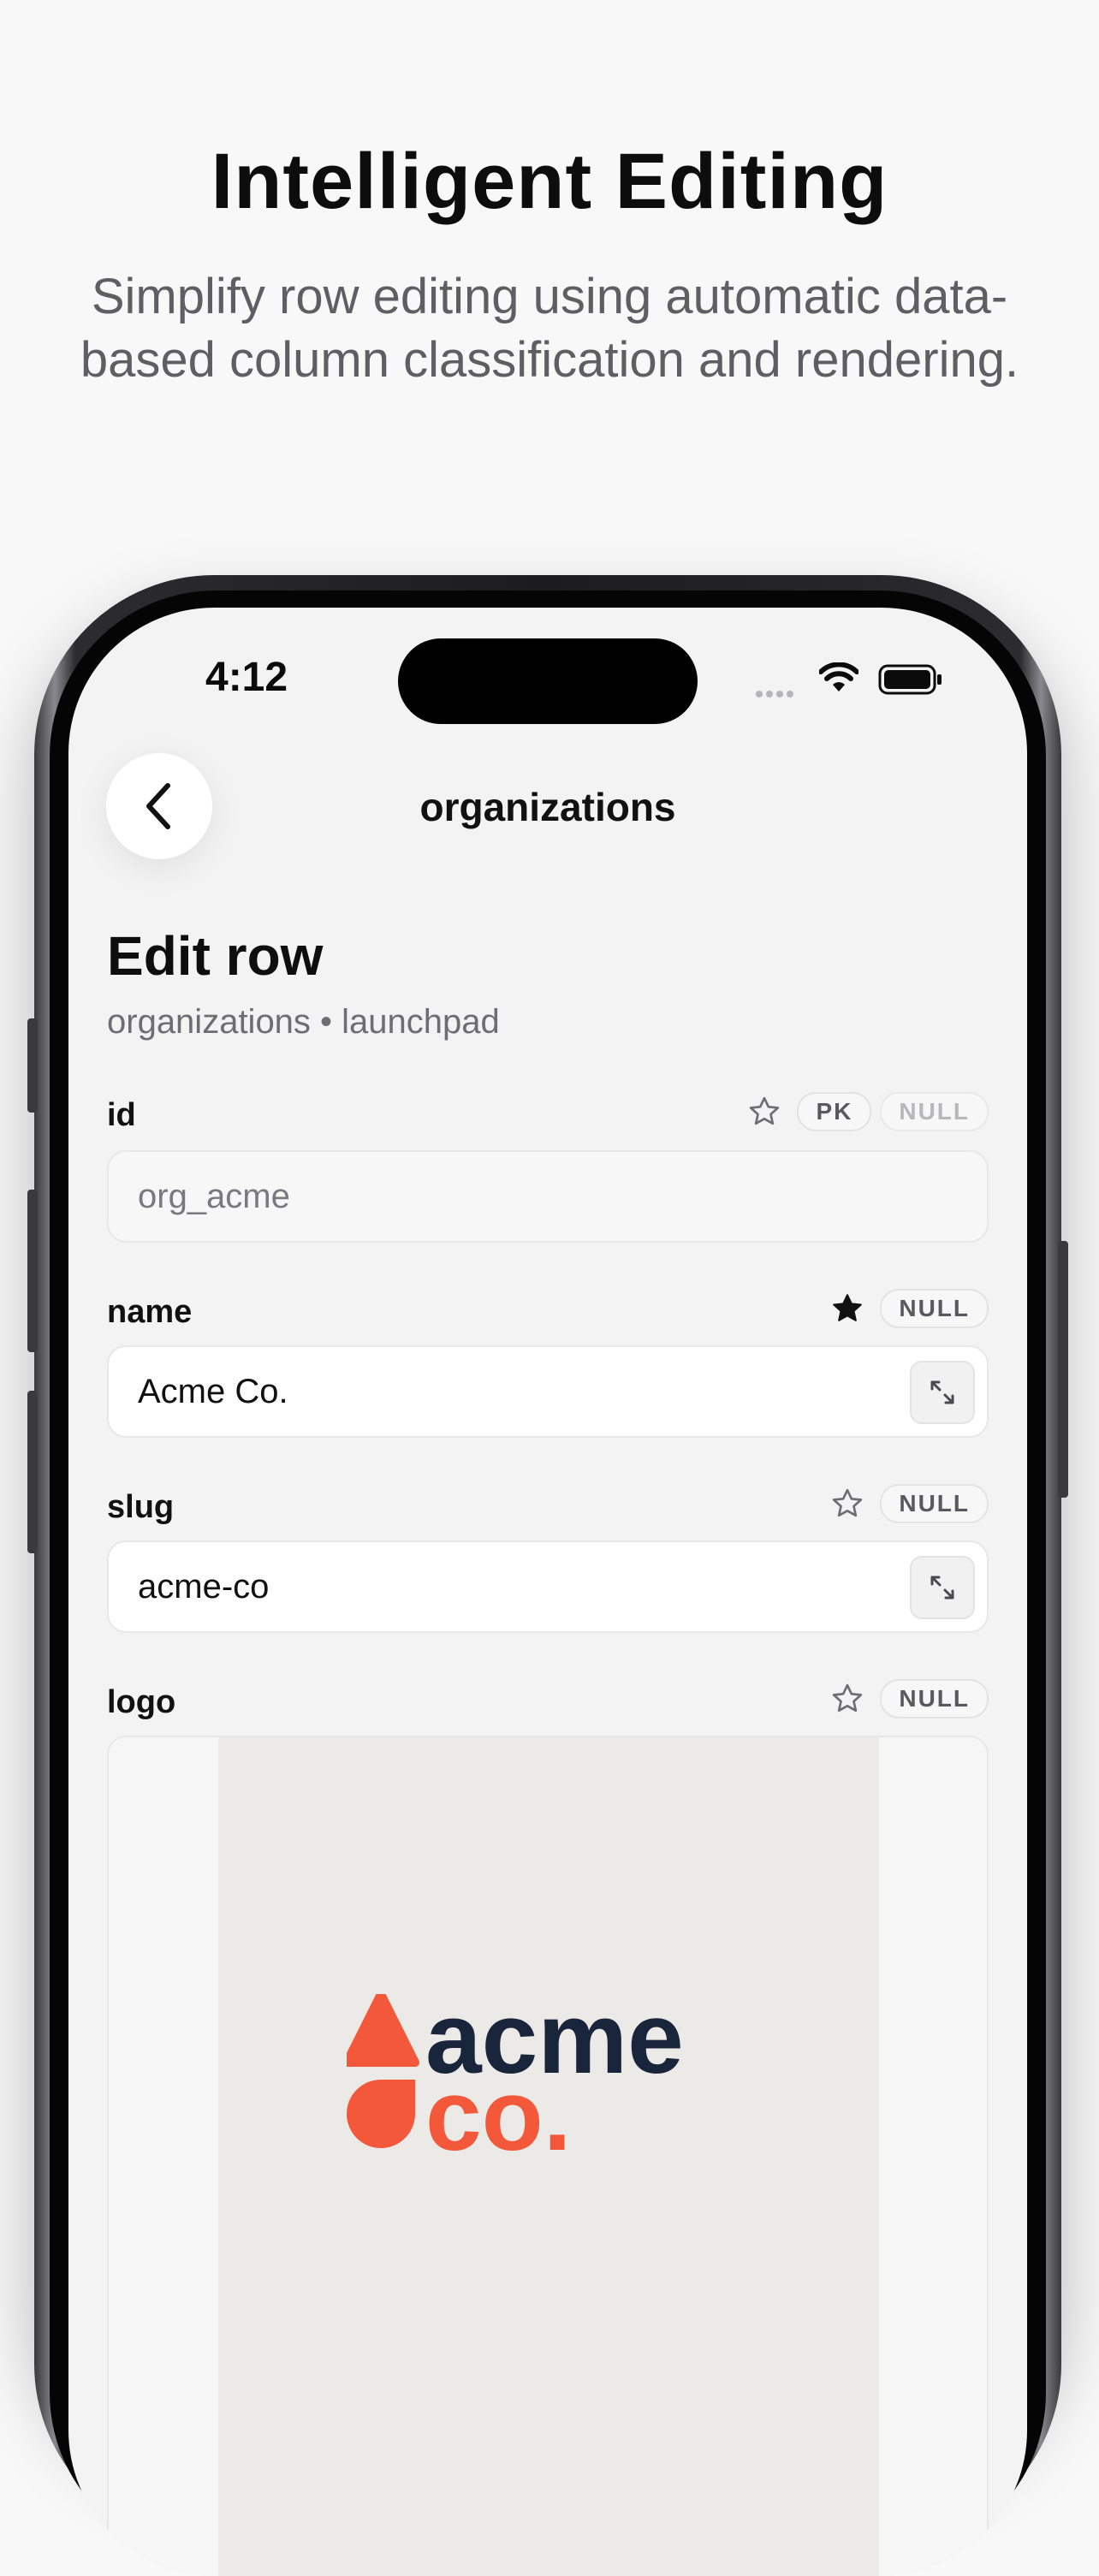  I want to click on field-badges-logo: NULL, so click(909, 1698).